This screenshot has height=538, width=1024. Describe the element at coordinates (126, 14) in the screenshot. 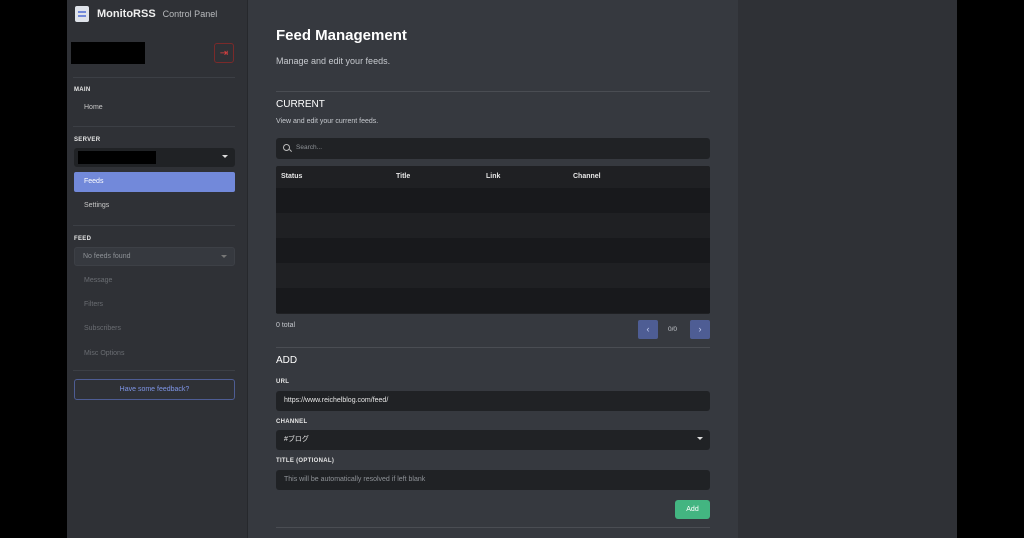

I see `brand-name: MonitoRSS` at that location.